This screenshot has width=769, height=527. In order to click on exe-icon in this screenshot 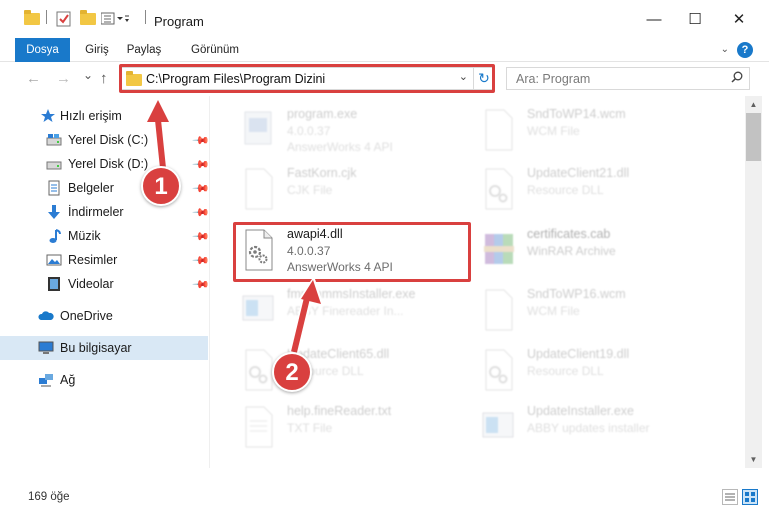, I will do `click(258, 128)`.